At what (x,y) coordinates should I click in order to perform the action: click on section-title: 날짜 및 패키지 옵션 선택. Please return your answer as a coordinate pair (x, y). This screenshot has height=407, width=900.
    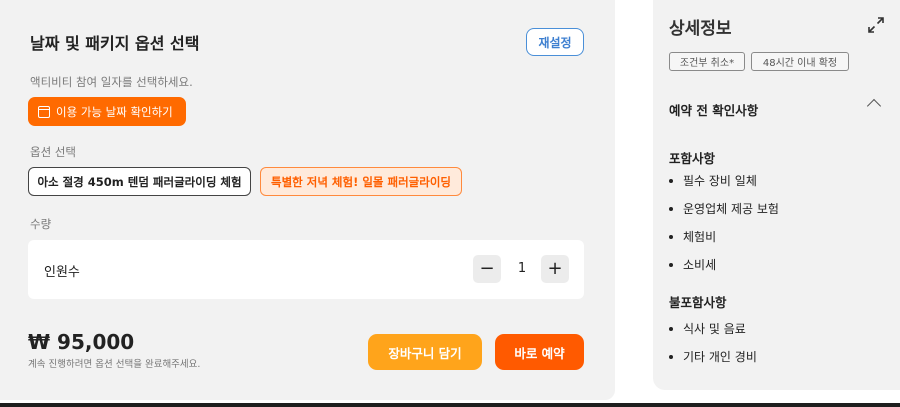
    Looking at the image, I should click on (115, 43).